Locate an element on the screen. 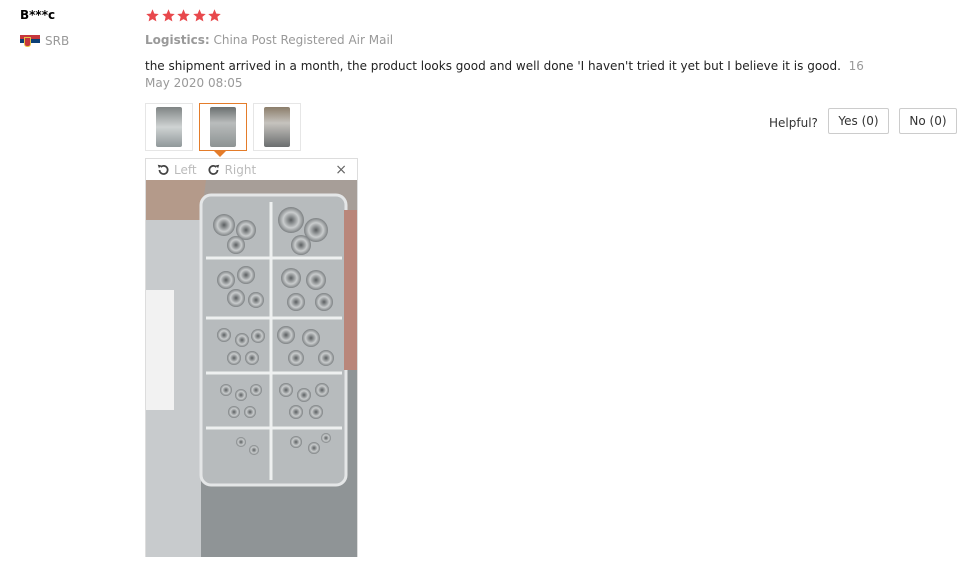  review-image-thumbnails is located at coordinates (226, 127).